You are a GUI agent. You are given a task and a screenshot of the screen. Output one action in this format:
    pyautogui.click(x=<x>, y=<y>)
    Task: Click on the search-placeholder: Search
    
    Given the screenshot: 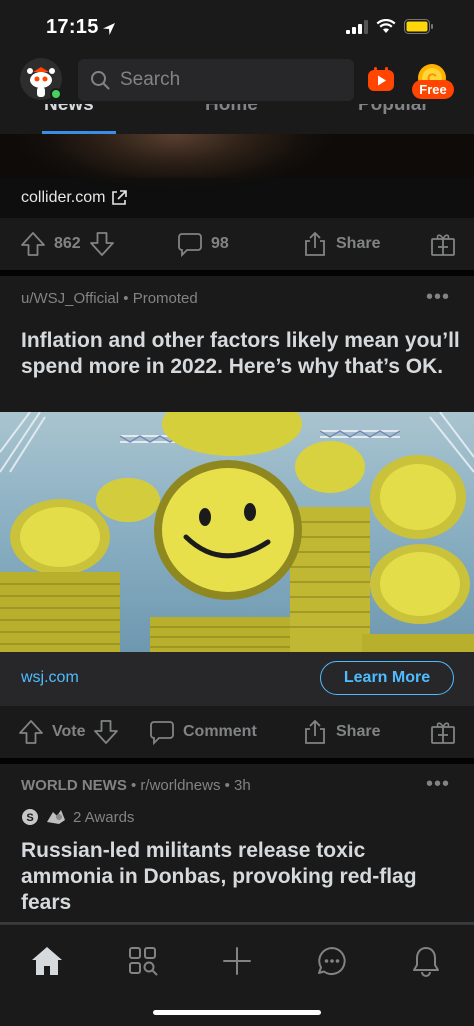 What is the action you would take?
    pyautogui.click(x=150, y=79)
    